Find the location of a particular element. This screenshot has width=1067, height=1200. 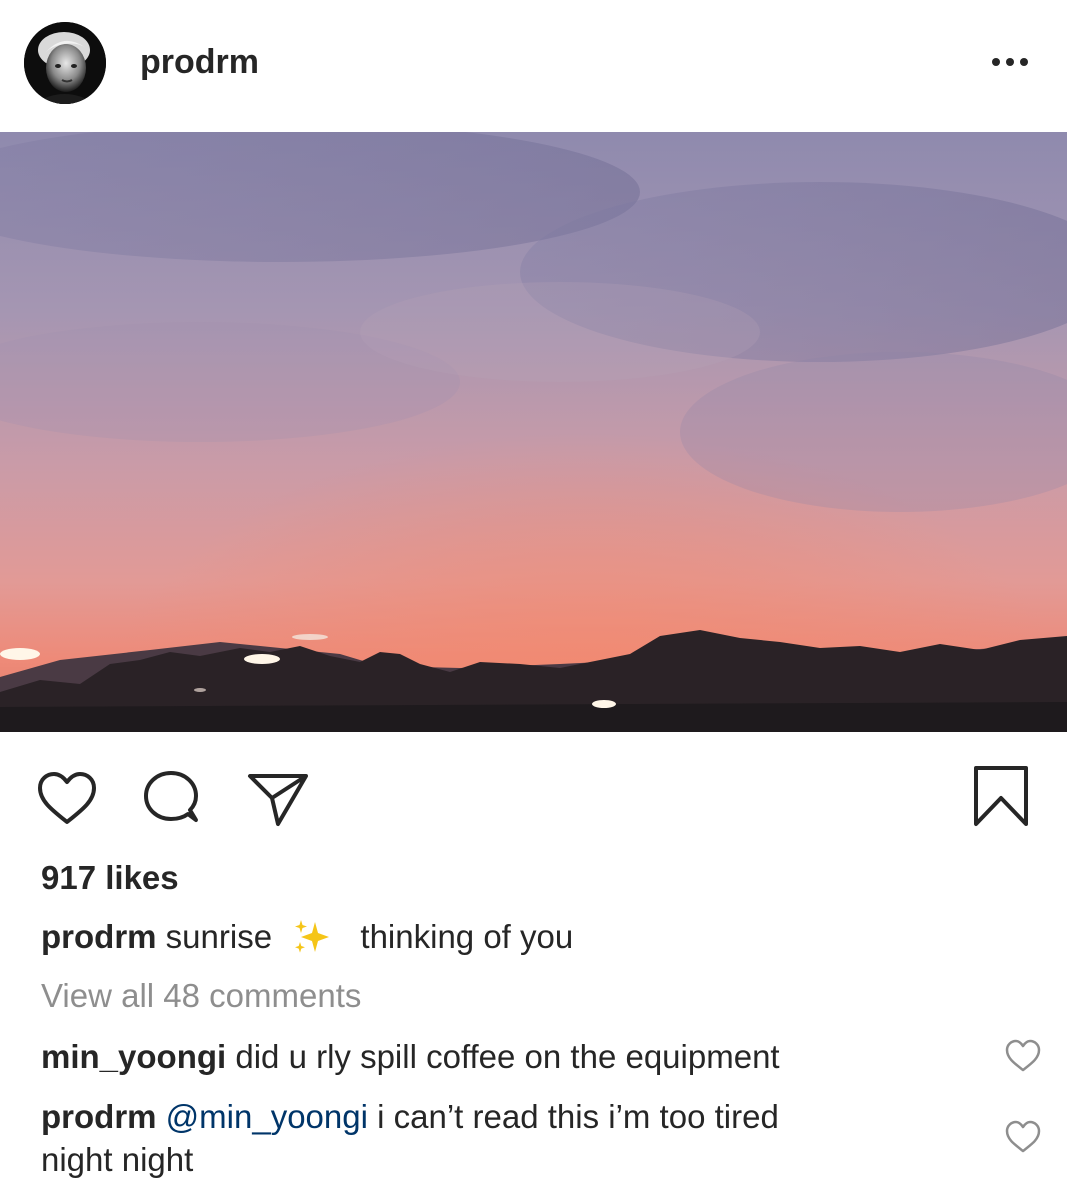

comment-text: i can’t read this i’m too tired is located at coordinates (578, 1116).